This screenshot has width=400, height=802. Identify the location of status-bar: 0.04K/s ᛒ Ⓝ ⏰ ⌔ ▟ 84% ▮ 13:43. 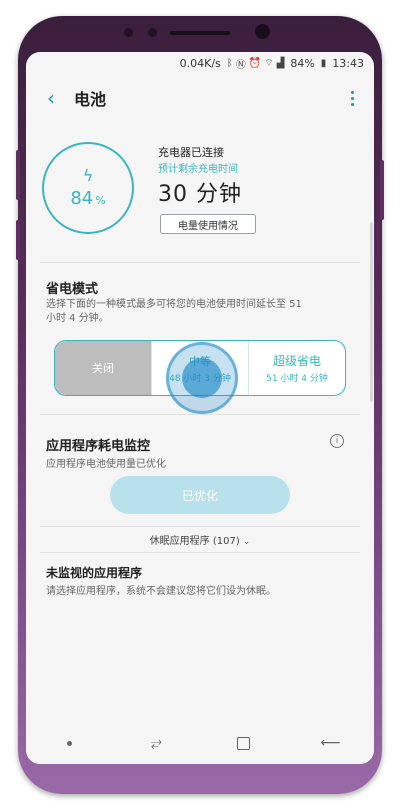
(200, 63).